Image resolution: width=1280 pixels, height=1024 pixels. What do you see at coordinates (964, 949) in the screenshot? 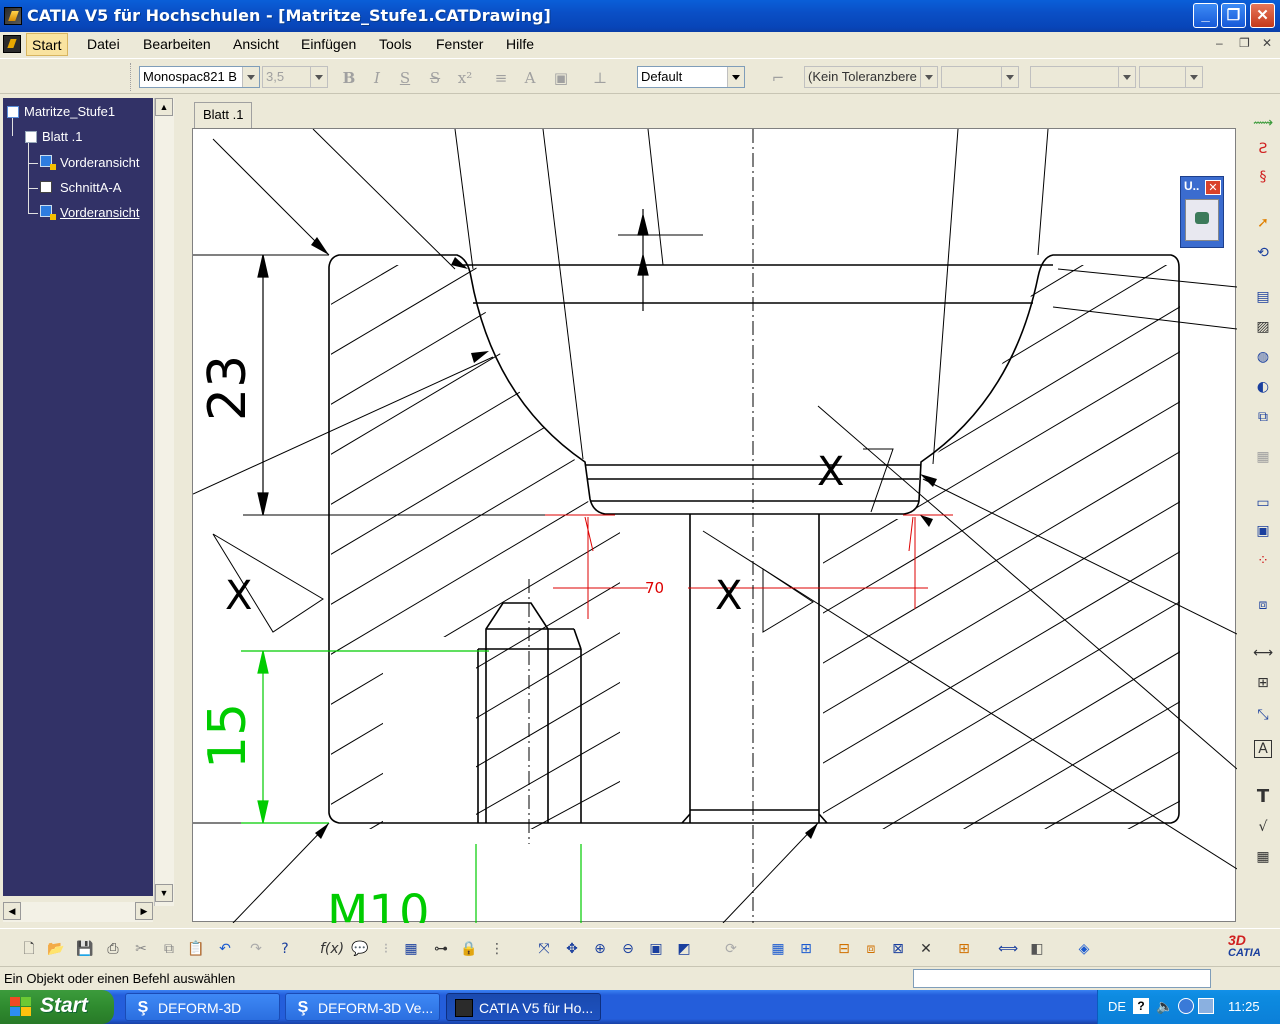
I see `dimension-system-icon: ⊞` at bounding box center [964, 949].